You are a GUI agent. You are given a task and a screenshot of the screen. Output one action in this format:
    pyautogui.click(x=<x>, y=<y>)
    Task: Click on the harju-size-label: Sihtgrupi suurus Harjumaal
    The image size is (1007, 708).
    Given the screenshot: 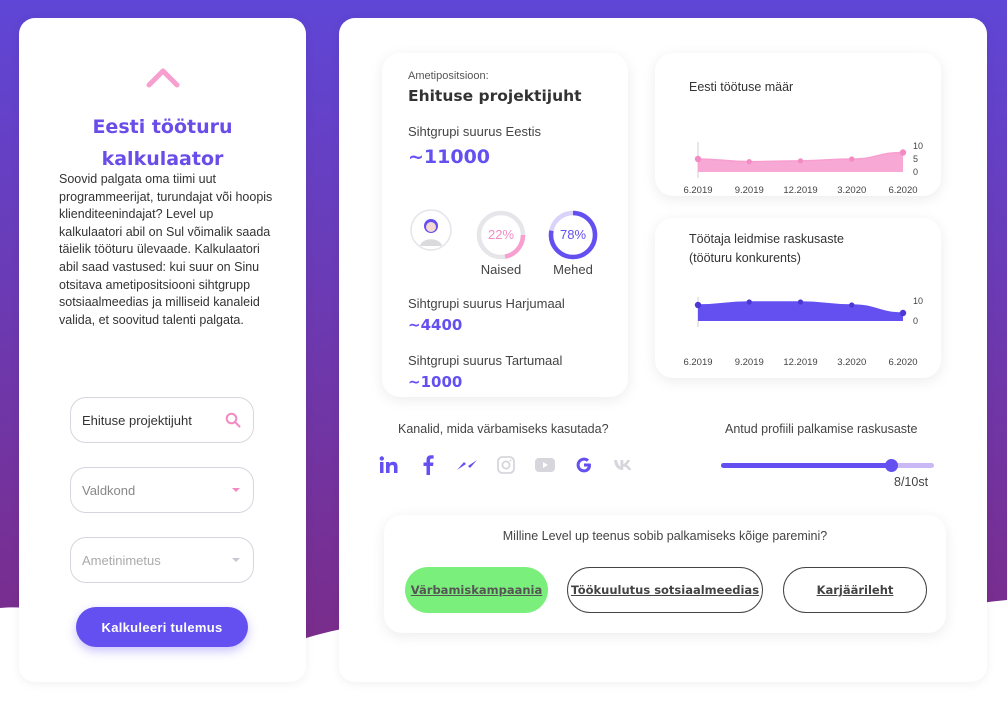 What is the action you would take?
    pyautogui.click(x=486, y=303)
    